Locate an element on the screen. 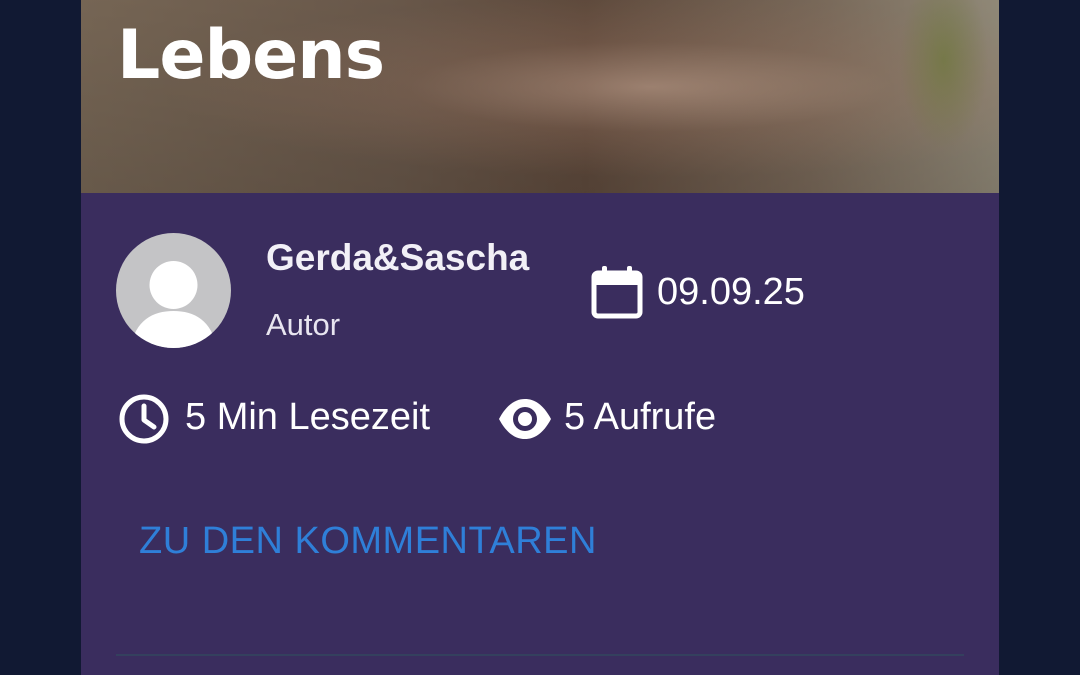  user-placeholder-icon is located at coordinates (173, 304).